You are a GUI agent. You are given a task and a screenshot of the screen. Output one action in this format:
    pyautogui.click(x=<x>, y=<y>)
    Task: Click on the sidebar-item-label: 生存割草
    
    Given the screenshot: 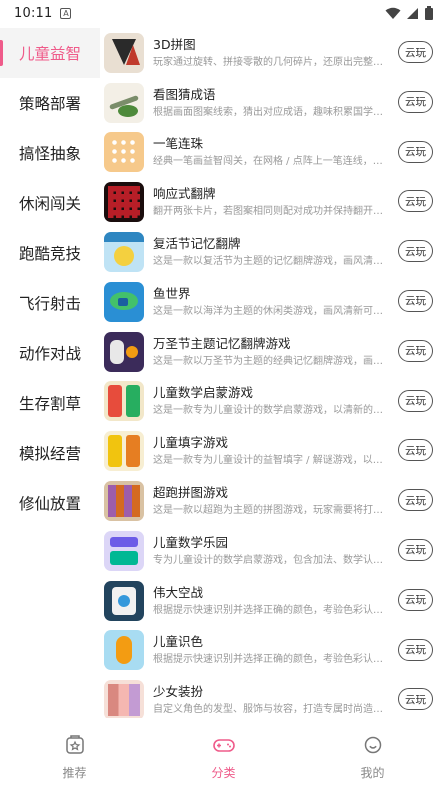 What is the action you would take?
    pyautogui.click(x=49, y=404)
    